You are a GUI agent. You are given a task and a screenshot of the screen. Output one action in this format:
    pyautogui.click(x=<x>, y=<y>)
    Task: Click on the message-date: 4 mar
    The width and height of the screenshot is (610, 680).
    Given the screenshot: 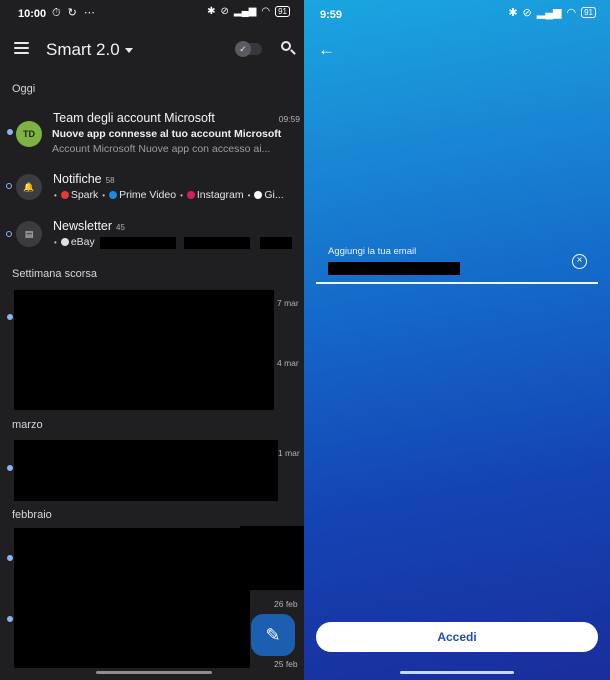 What is the action you would take?
    pyautogui.click(x=288, y=363)
    